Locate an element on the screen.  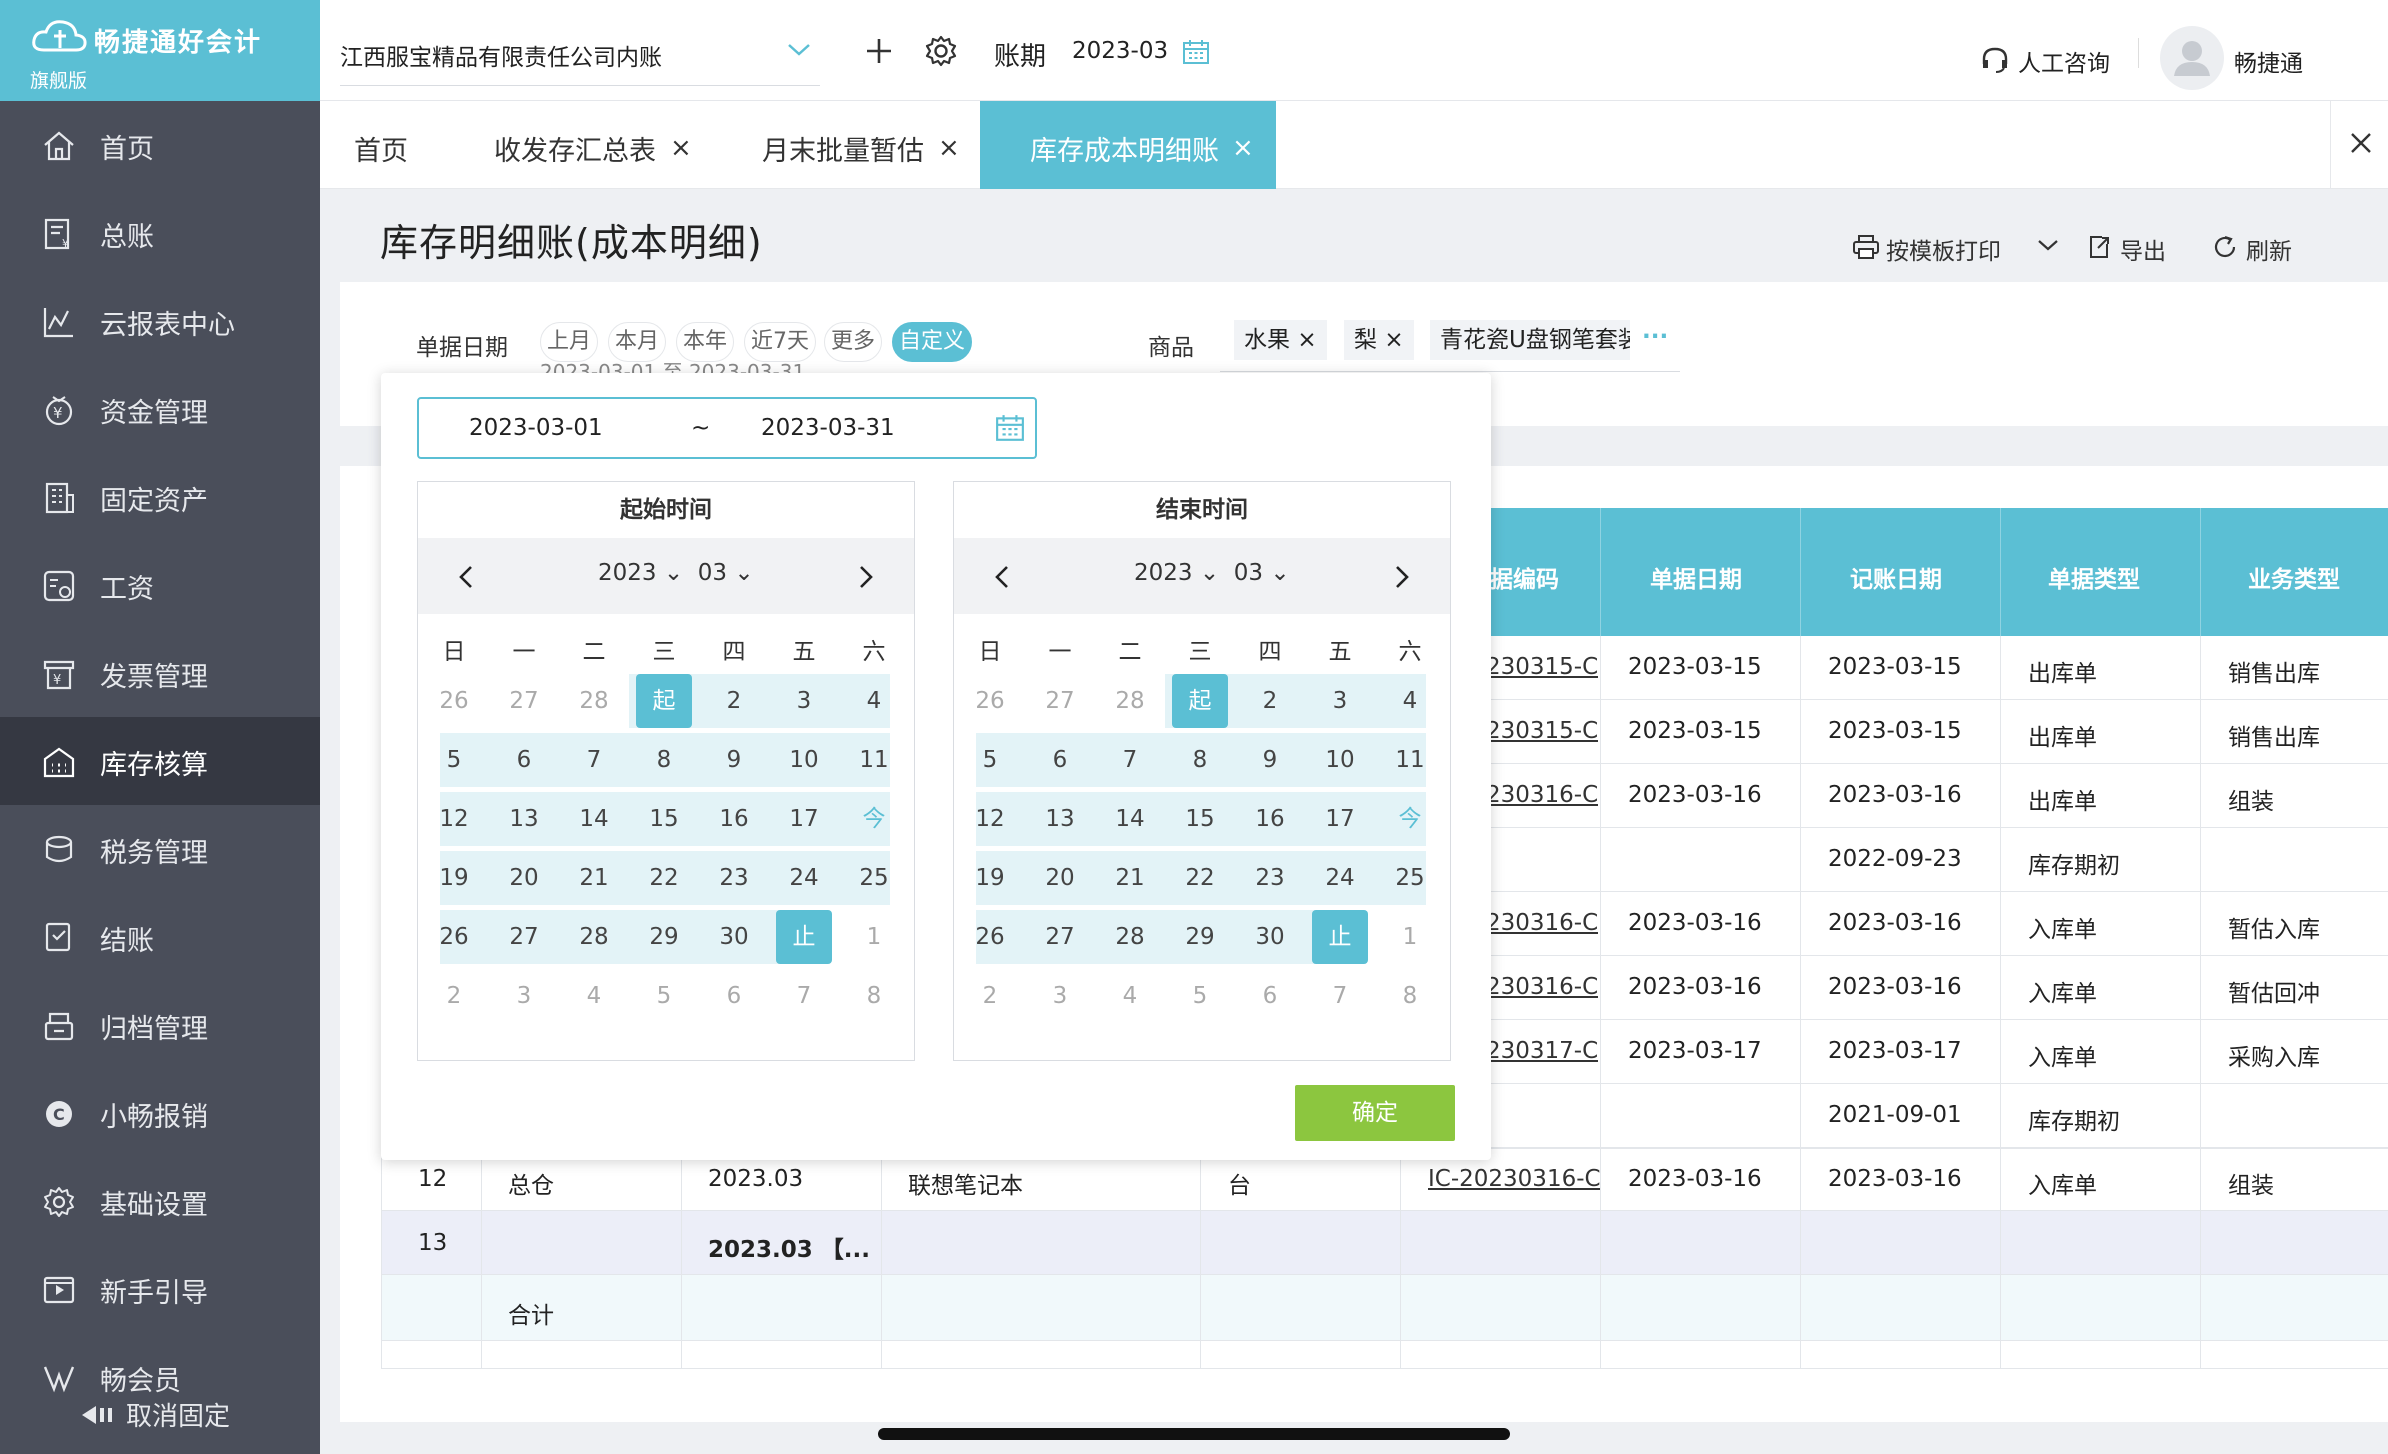
calendar-day: 24 is located at coordinates (1340, 878).